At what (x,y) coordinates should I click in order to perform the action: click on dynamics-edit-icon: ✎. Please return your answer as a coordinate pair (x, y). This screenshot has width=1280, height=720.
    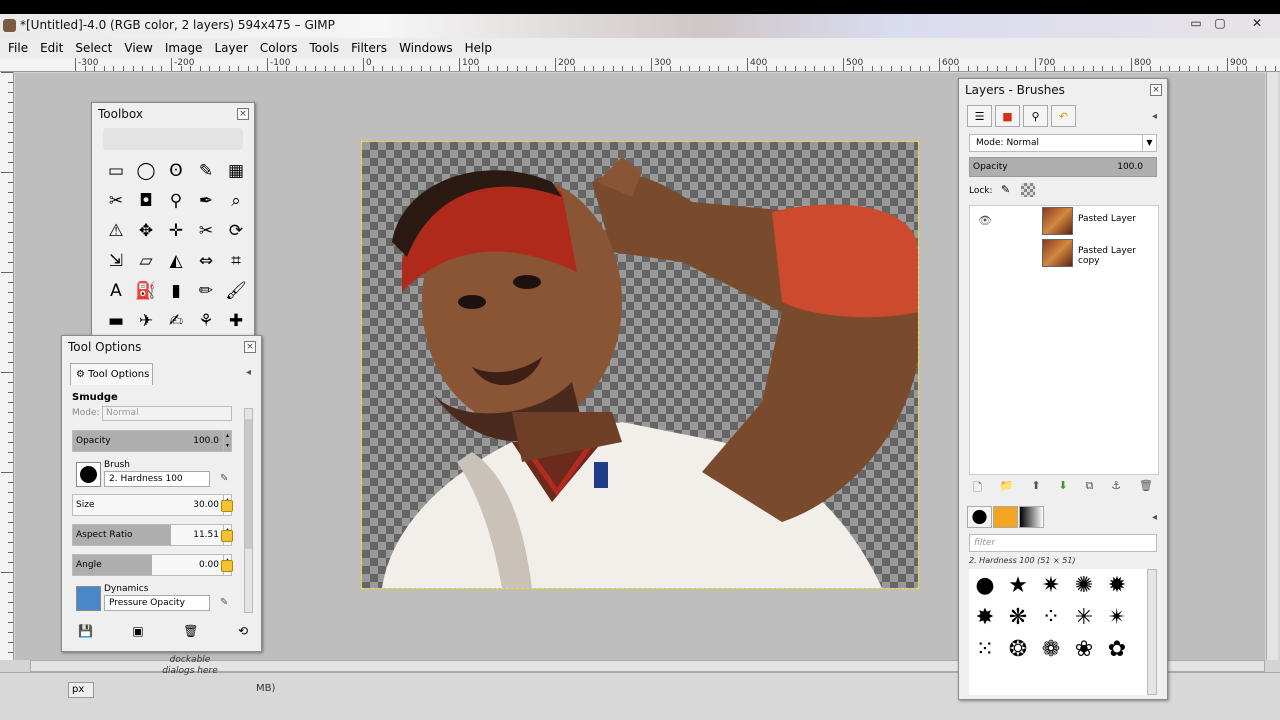
    Looking at the image, I should click on (226, 603).